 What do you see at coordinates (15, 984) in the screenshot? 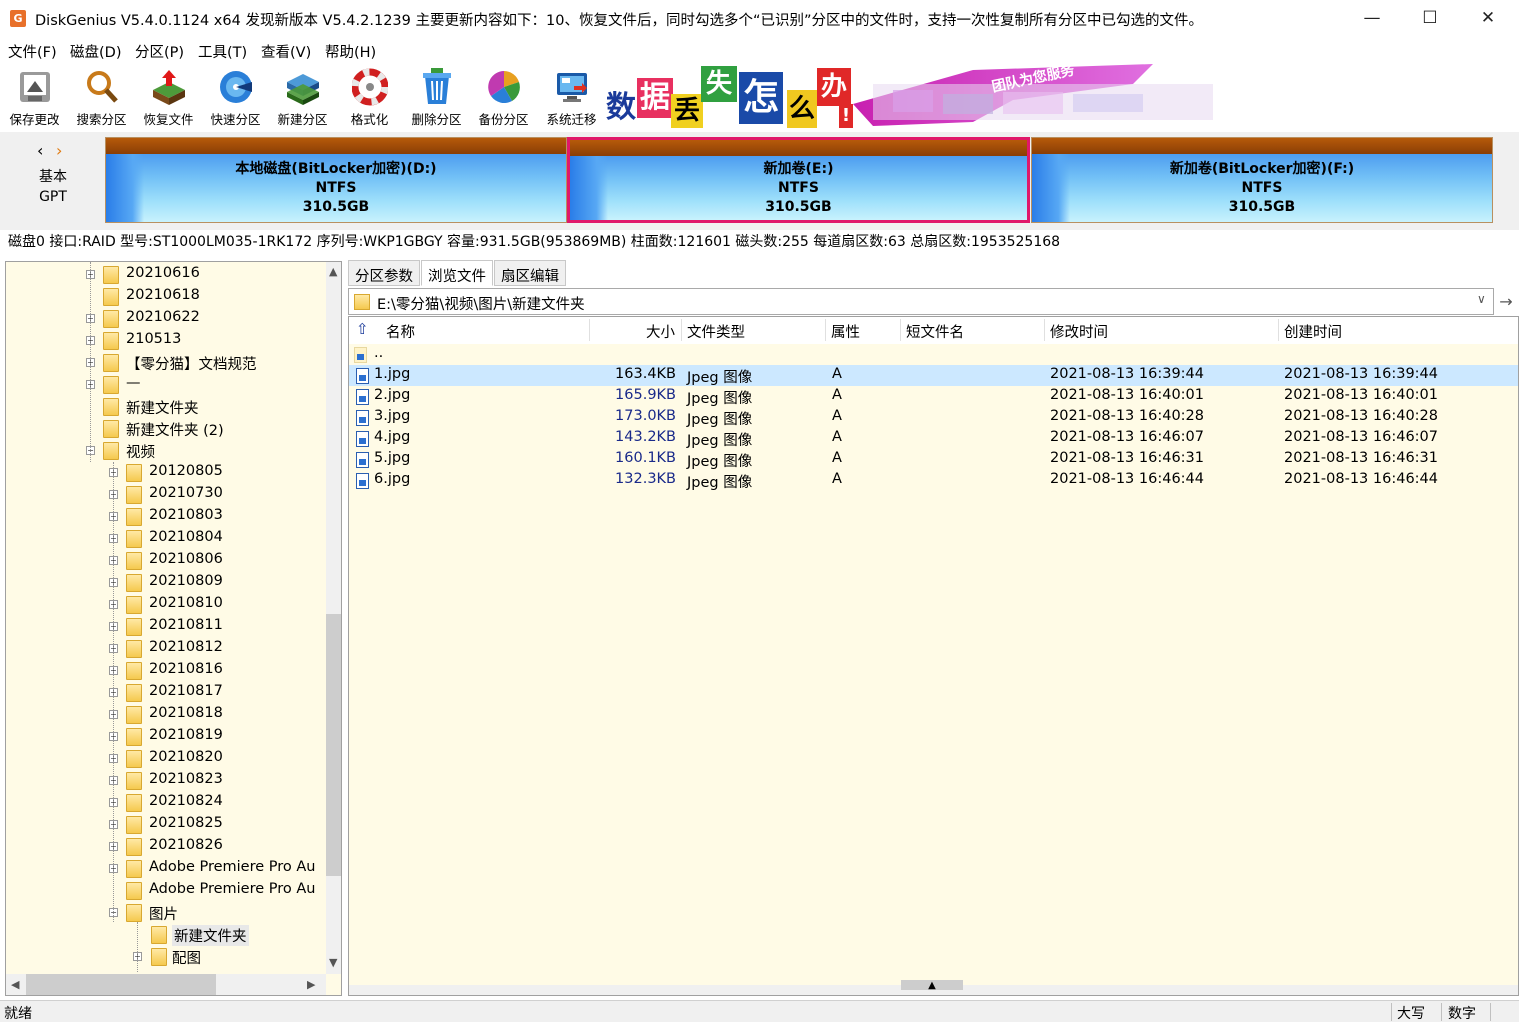
I see `scroll-left-icon: ◀` at bounding box center [15, 984].